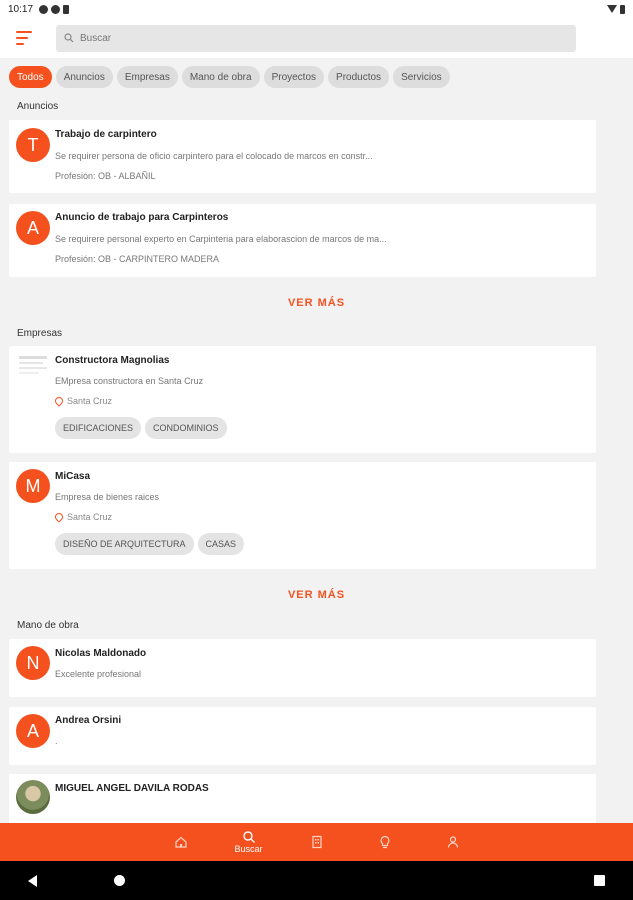 The image size is (633, 900). Describe the element at coordinates (105, 176) in the screenshot. I see `card-profession: Profesión: OB - ALBAÑIL` at that location.